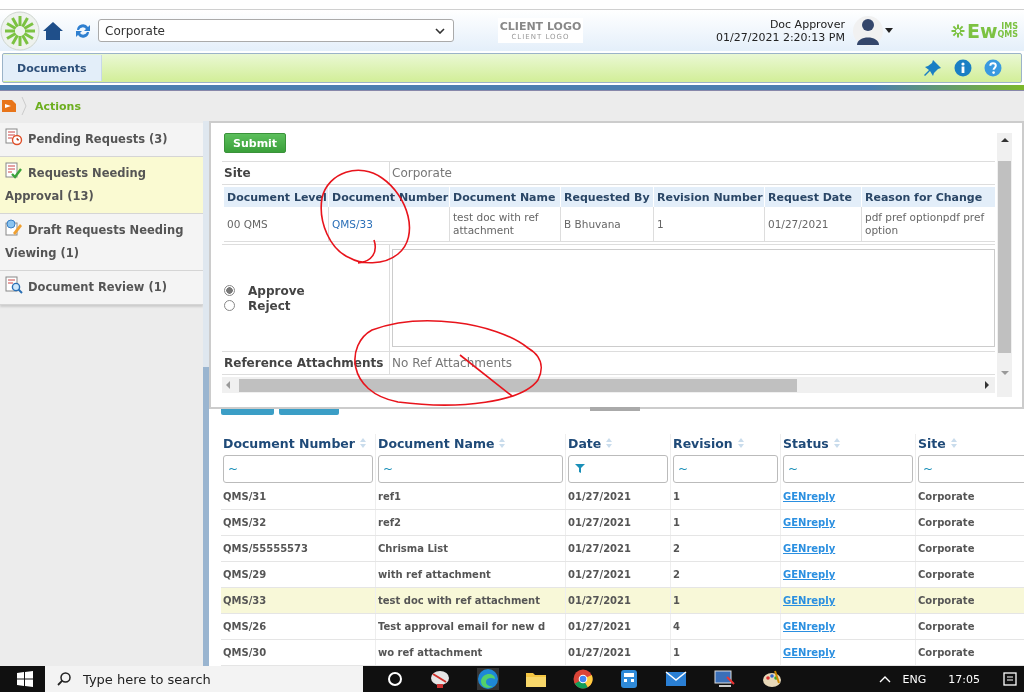 The image size is (1024, 692). I want to click on horizontal-scrollbar, so click(609, 385).